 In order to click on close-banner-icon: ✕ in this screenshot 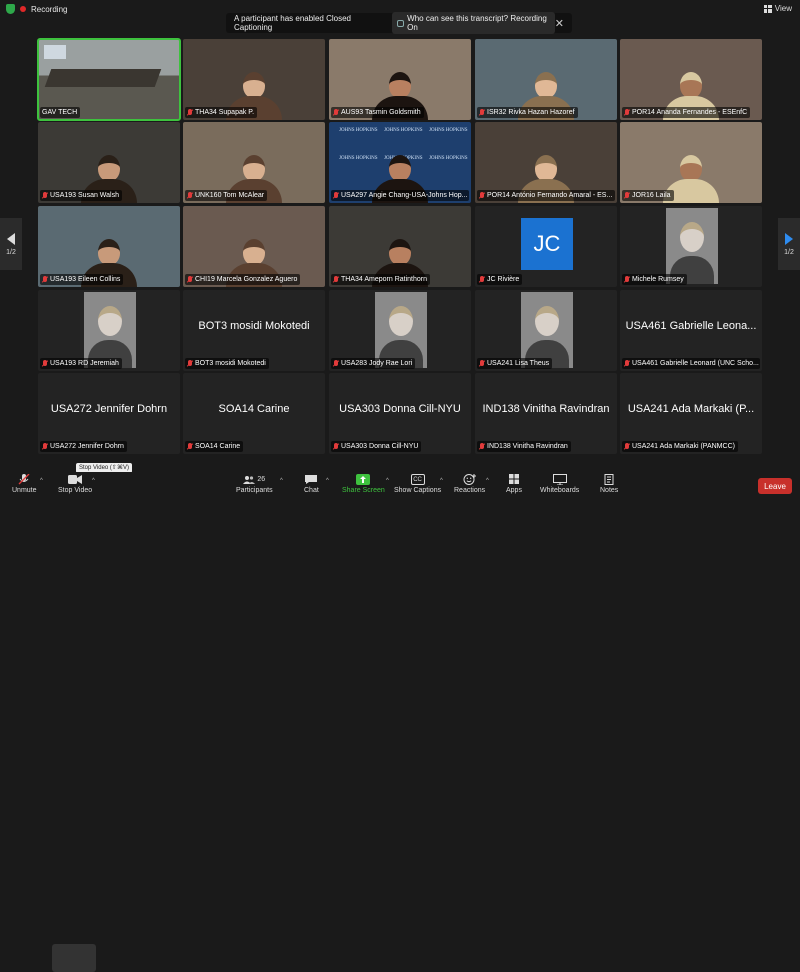, I will do `click(559, 23)`.